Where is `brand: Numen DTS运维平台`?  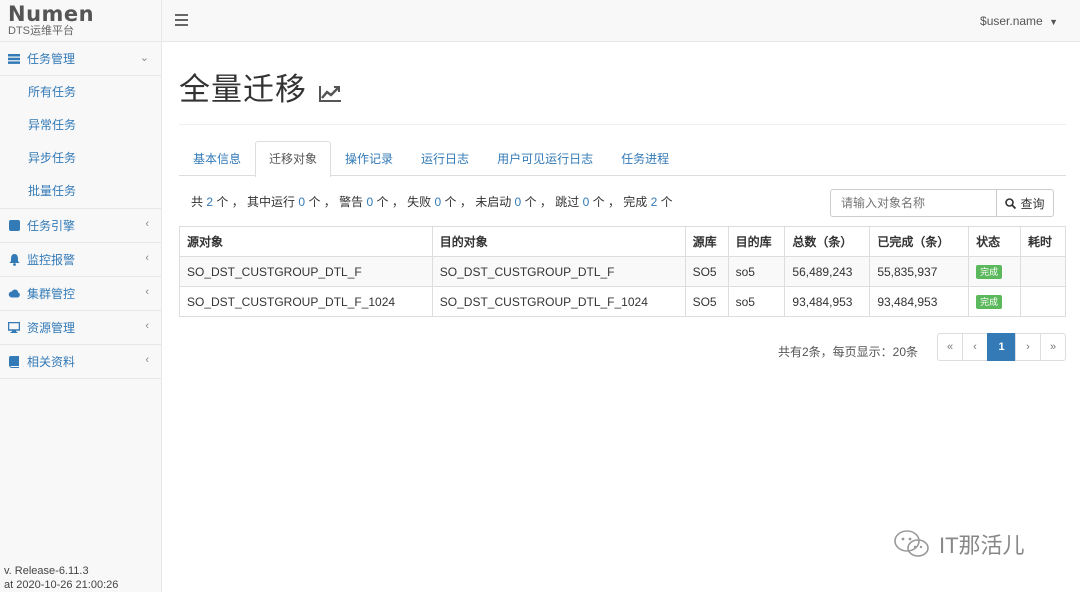 brand: Numen DTS运维平台 is located at coordinates (80, 21).